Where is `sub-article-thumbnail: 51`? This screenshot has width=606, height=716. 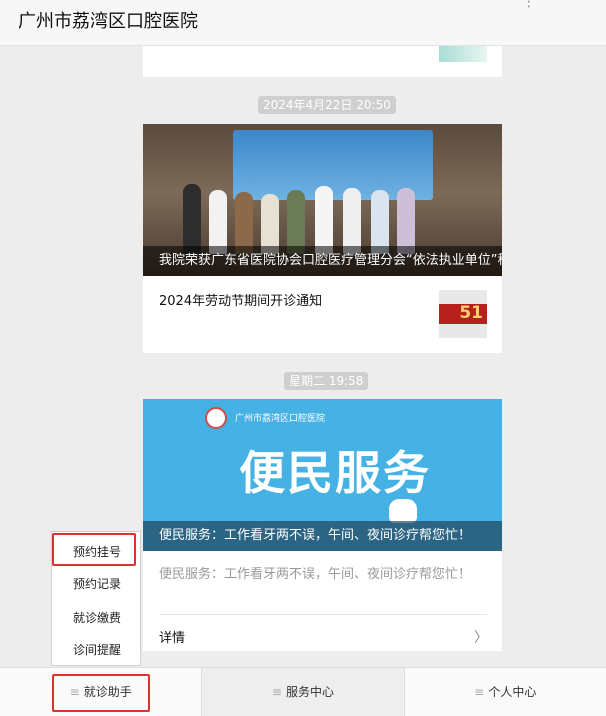
sub-article-thumbnail: 51 is located at coordinates (463, 314).